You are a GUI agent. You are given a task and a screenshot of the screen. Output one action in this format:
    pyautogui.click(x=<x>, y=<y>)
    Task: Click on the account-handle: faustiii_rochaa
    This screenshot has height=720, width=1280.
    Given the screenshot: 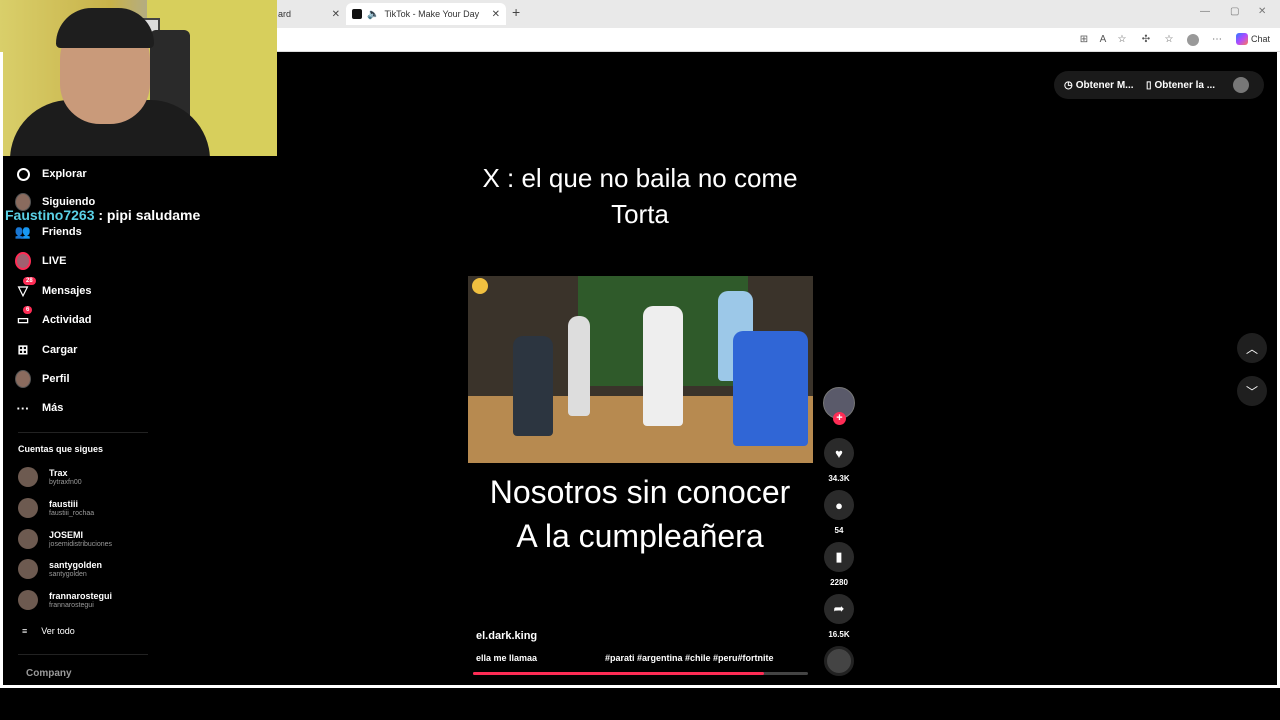 What is the action you would take?
    pyautogui.click(x=72, y=513)
    